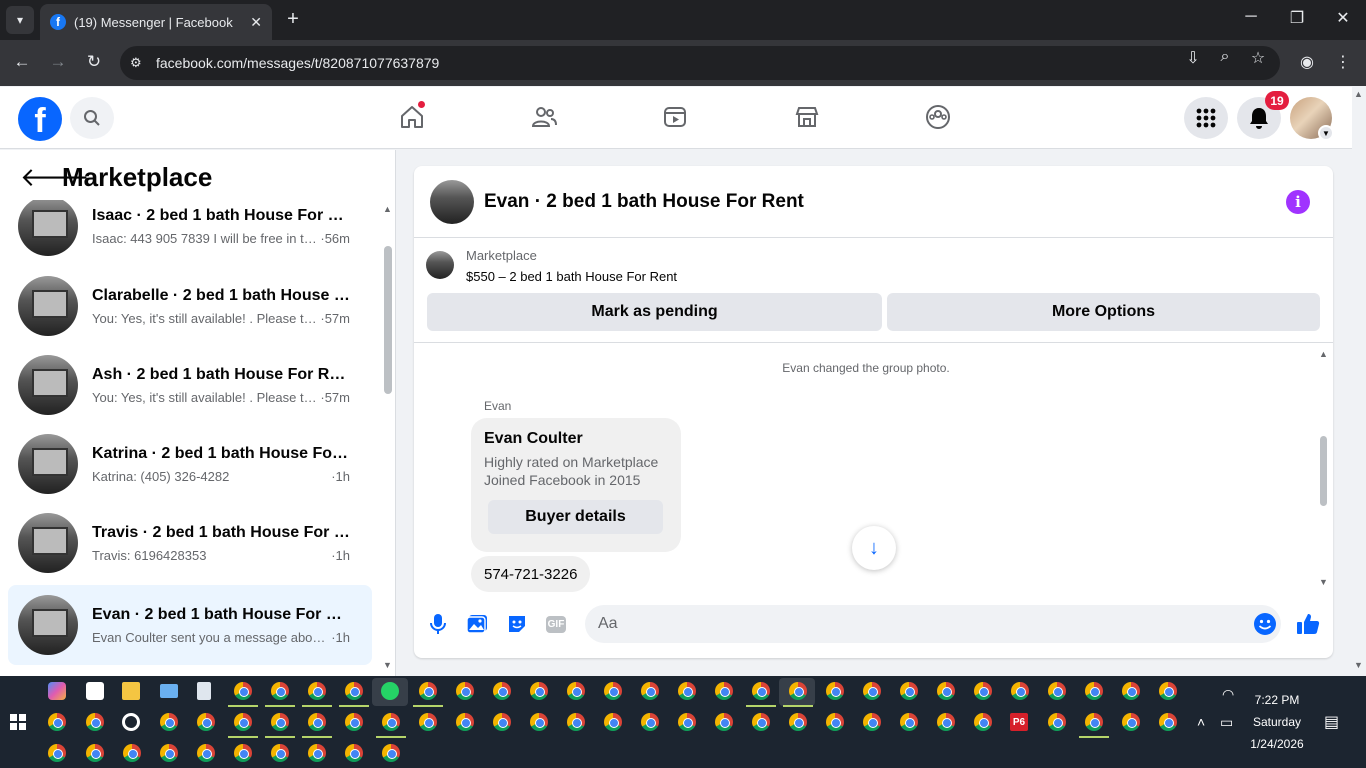 The width and height of the screenshot is (1366, 768). I want to click on tab-search-button: ▾, so click(20, 20).